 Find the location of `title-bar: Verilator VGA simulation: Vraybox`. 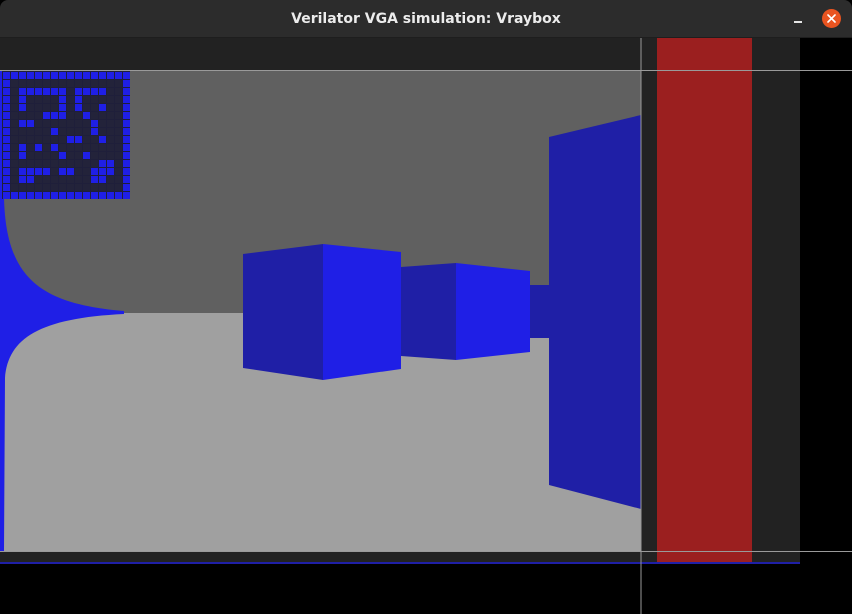

title-bar: Verilator VGA simulation: Vraybox is located at coordinates (426, 19).